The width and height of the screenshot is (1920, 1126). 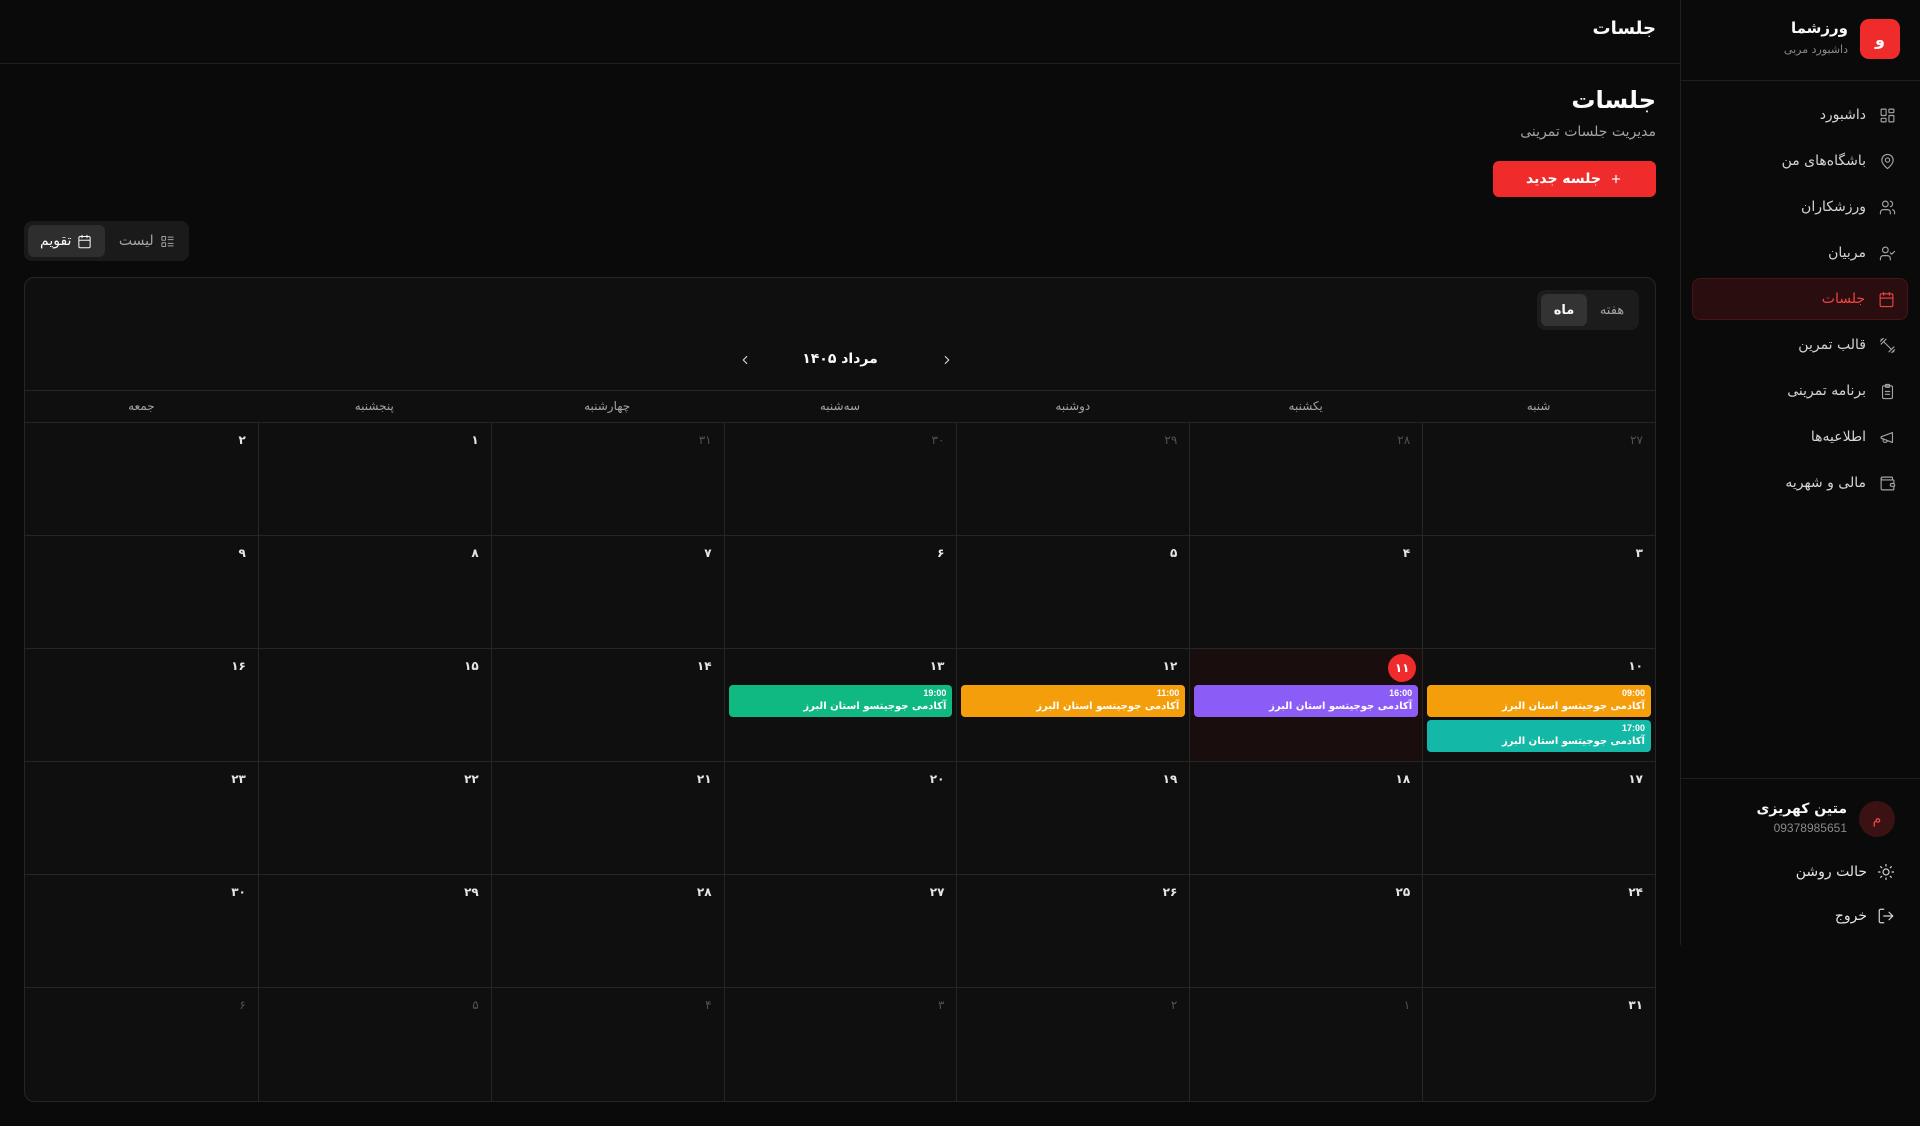 I want to click on sidebar-item-announcements: اطلاعیه‌ها, so click(x=1800, y=437).